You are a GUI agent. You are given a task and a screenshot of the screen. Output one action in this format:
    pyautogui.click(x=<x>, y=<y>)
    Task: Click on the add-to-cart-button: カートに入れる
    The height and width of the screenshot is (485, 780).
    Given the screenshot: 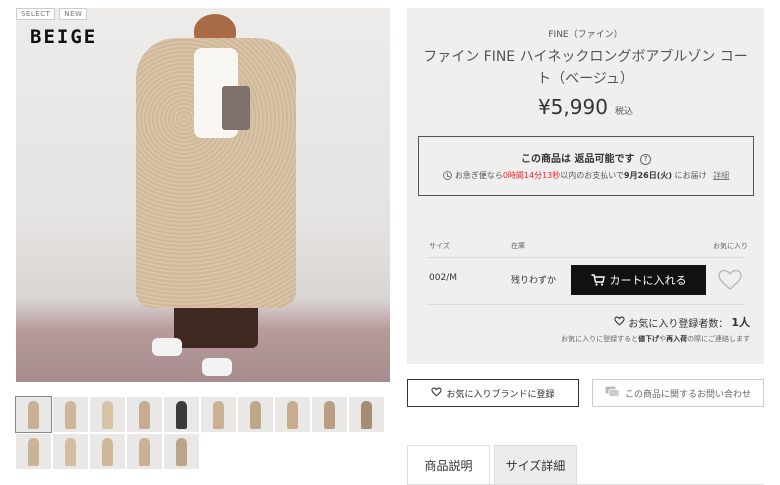 What is the action you would take?
    pyautogui.click(x=638, y=280)
    